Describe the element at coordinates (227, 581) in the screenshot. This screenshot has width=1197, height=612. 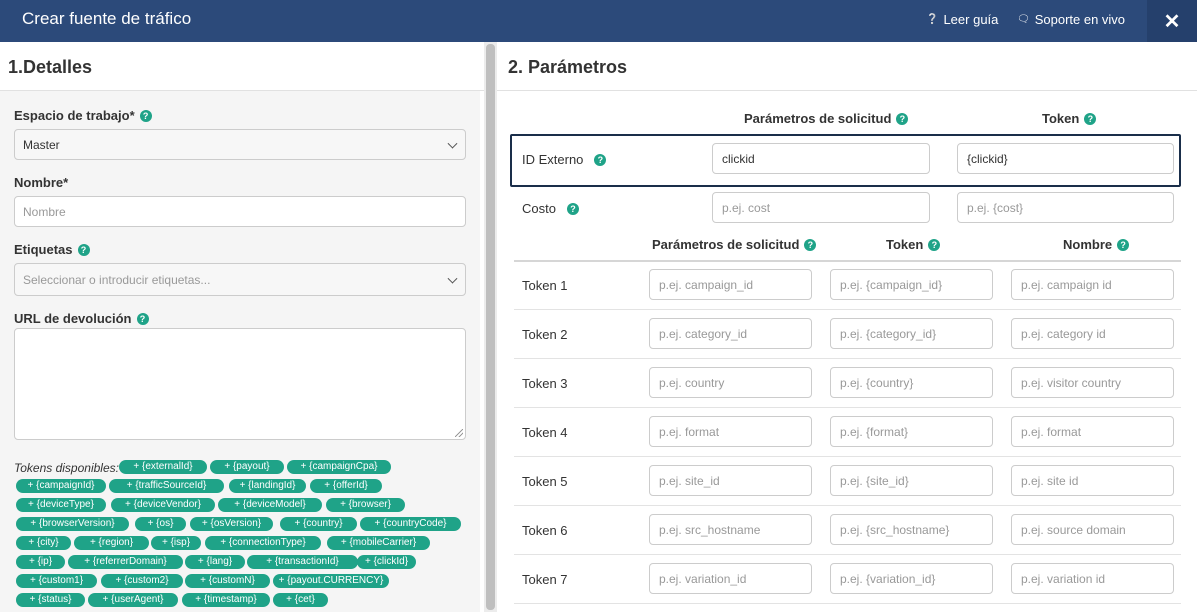
I see `token-chip: + {customN}` at that location.